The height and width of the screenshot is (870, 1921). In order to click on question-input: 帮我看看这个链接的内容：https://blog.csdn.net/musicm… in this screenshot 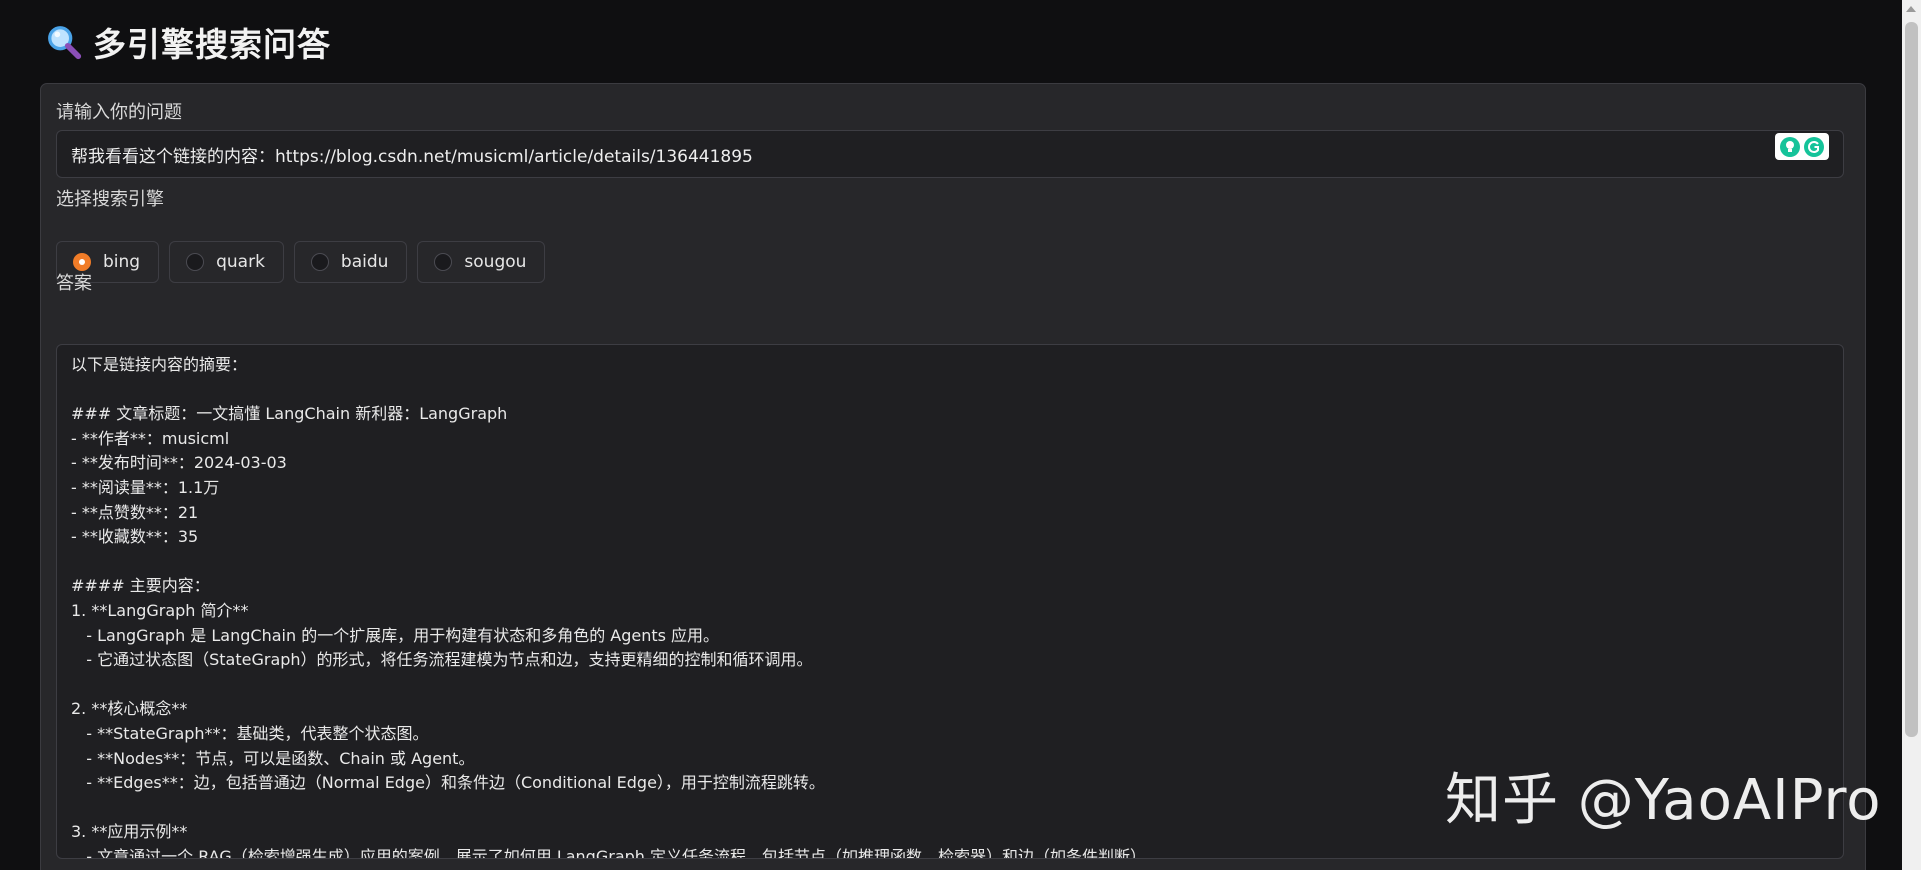, I will do `click(950, 154)`.